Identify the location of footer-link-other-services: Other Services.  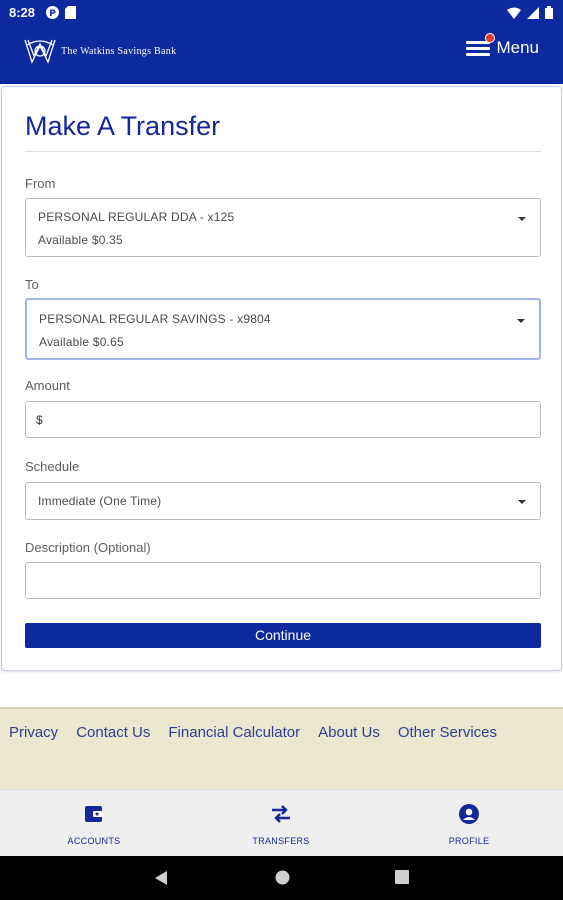
(447, 732).